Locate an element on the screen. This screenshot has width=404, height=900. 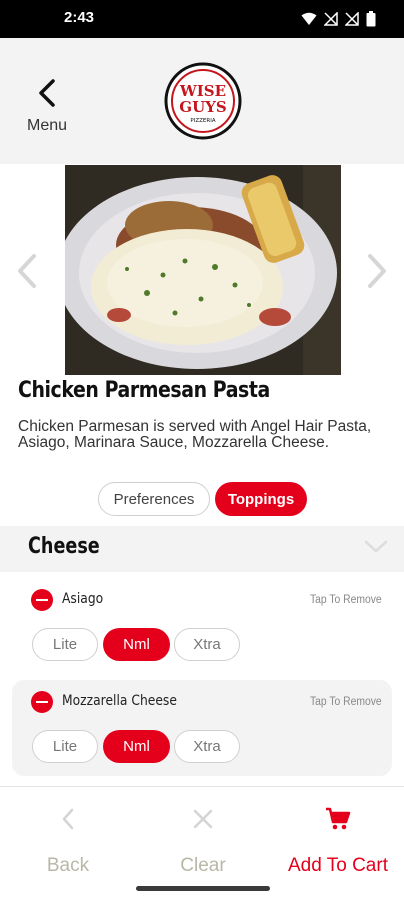
status-bar: 2:43 is located at coordinates (202, 19).